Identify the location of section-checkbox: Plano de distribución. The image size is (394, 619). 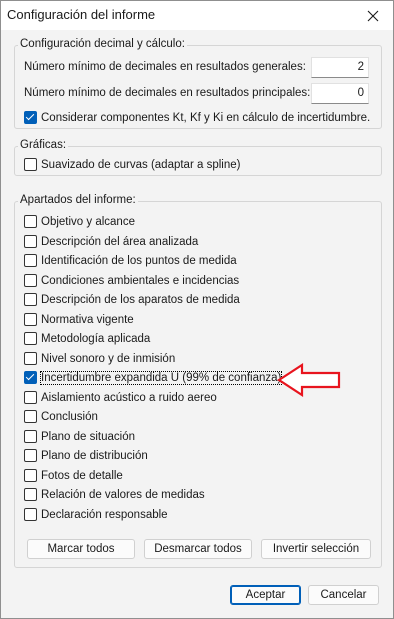
(86, 455).